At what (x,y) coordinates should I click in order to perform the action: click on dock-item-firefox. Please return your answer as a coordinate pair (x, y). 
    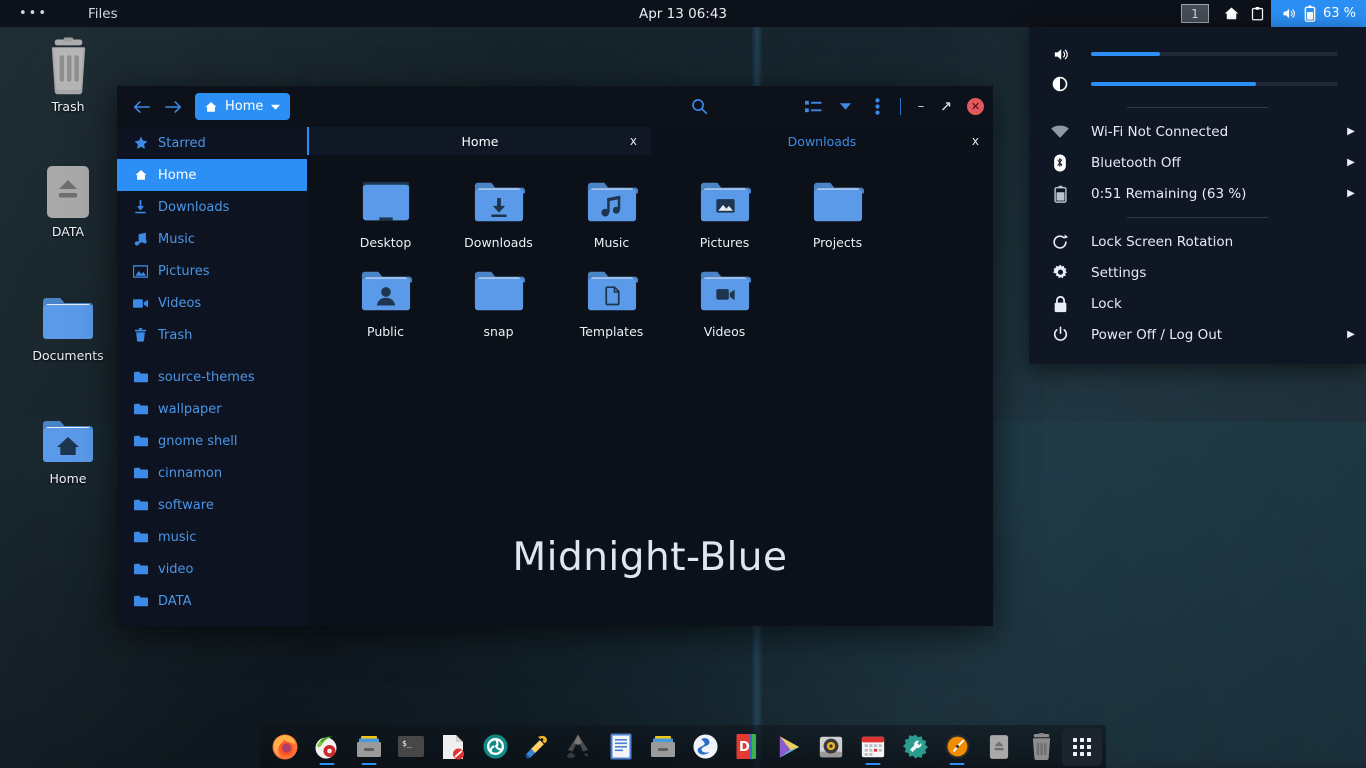
    Looking at the image, I should click on (285, 746).